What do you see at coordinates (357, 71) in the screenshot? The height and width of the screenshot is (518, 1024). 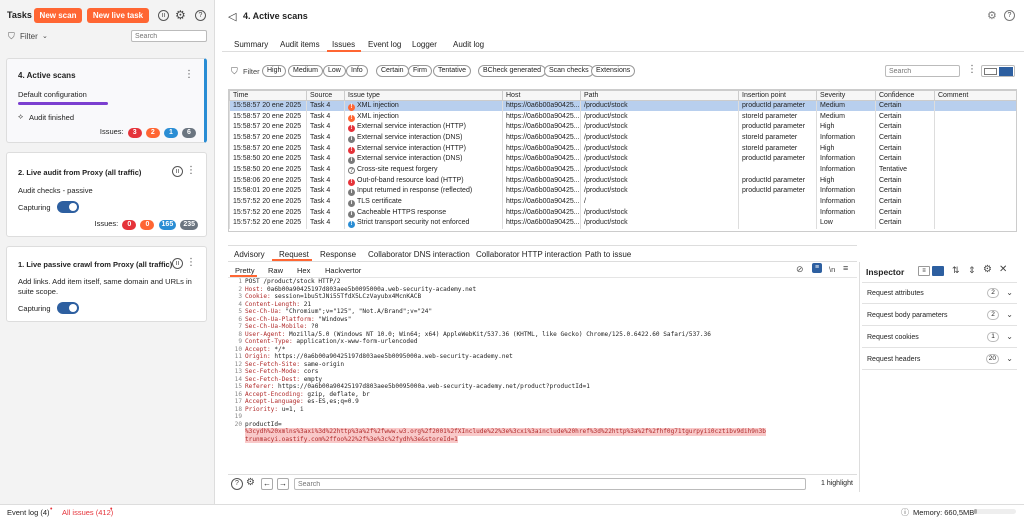 I see `filter-info: Info` at bounding box center [357, 71].